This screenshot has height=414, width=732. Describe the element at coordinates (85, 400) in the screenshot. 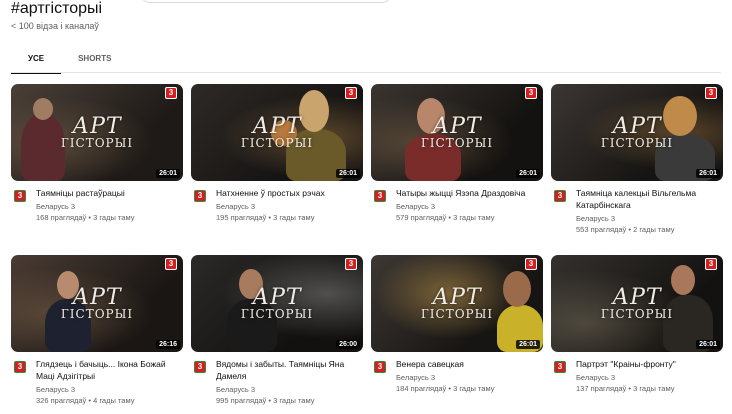

I see `video-stats: 326 праглядаў • 4 гады таму` at that location.